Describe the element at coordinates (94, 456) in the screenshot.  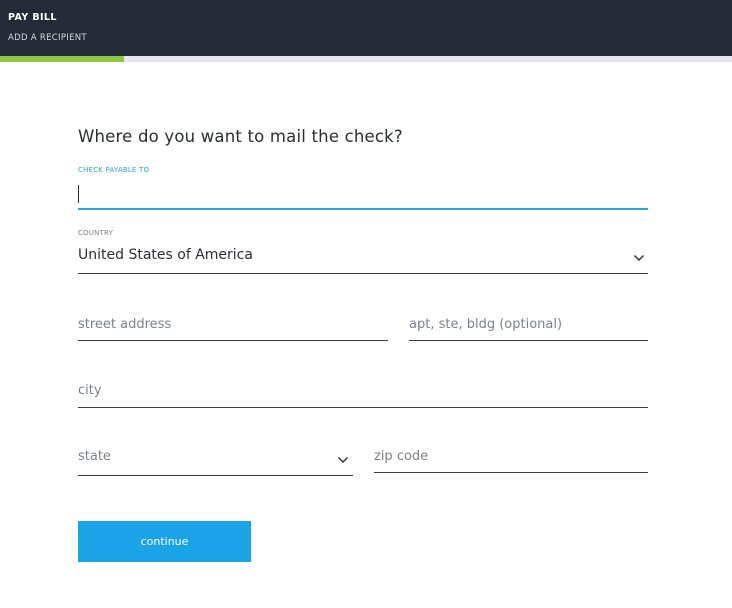
I see `state-select: state` at that location.